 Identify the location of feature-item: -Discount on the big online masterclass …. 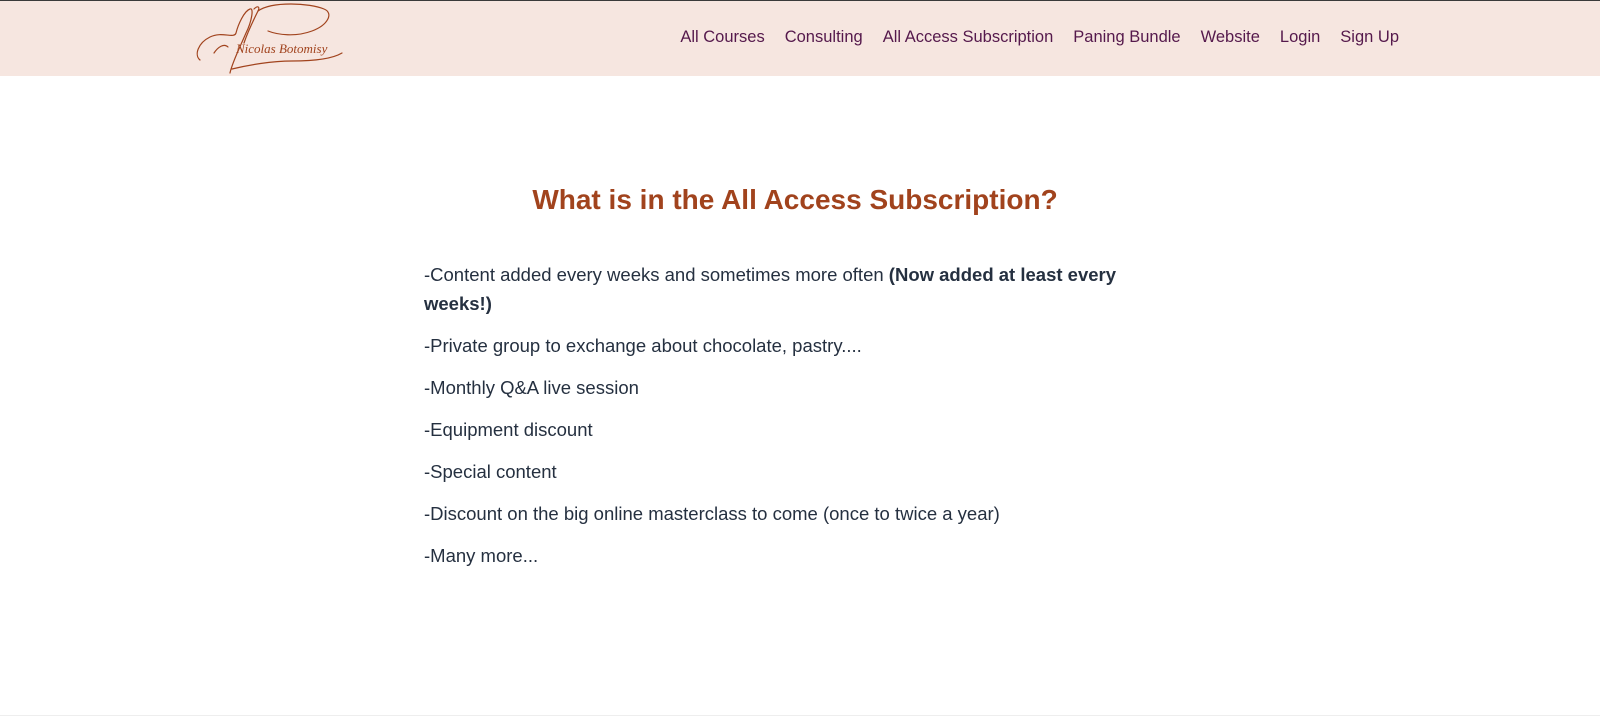
(712, 513).